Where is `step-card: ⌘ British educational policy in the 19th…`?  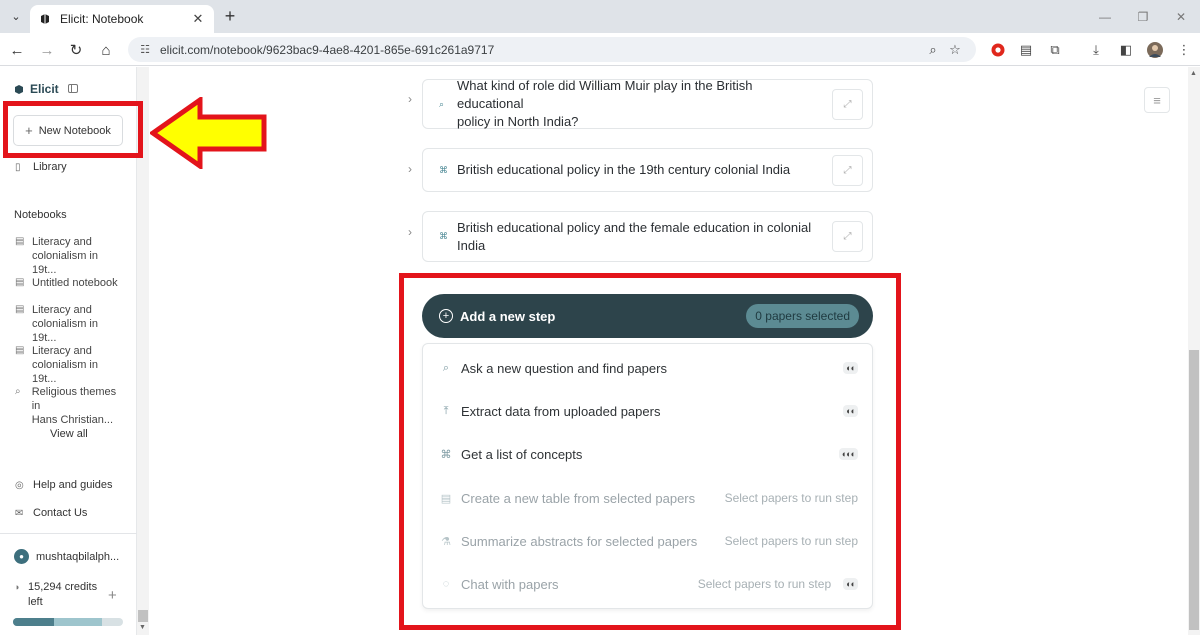 step-card: ⌘ British educational policy in the 19th… is located at coordinates (647, 170).